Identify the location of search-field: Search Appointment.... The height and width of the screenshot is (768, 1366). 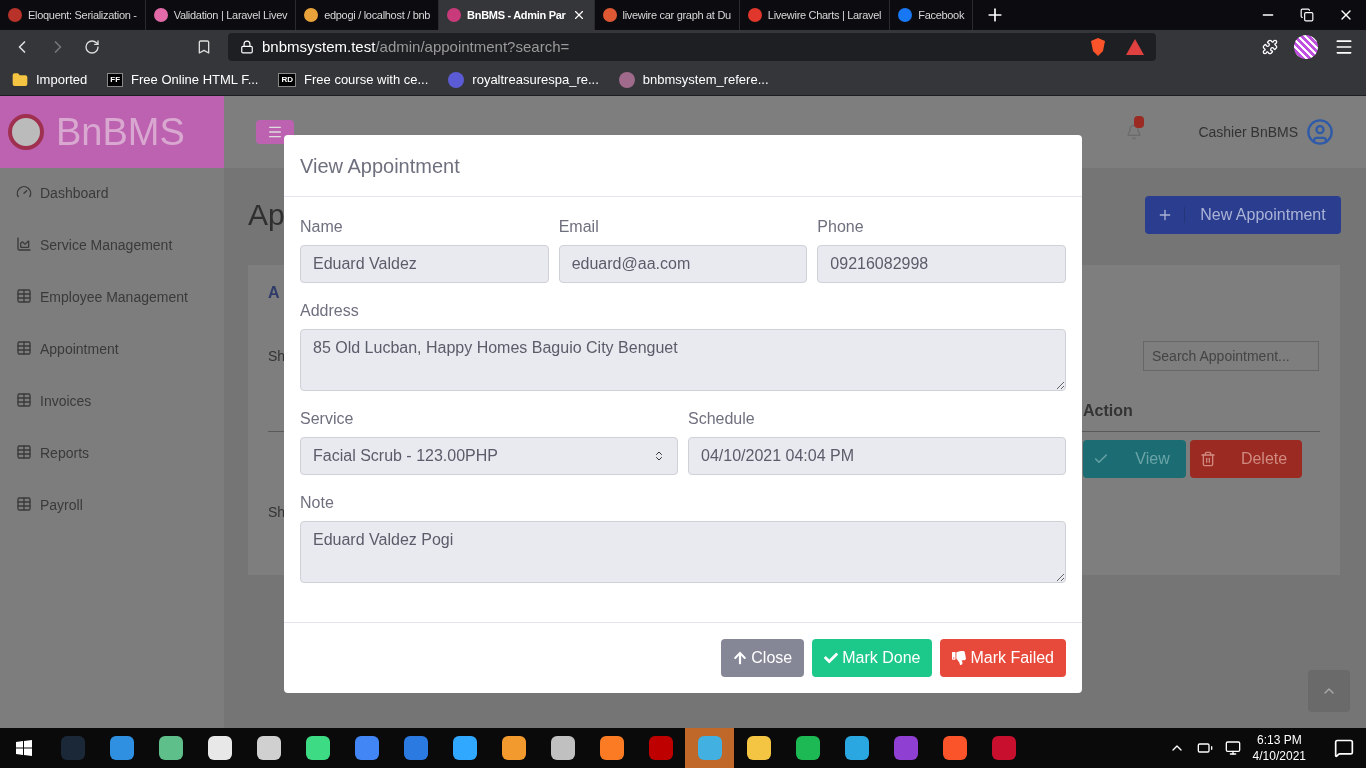
(1231, 356).